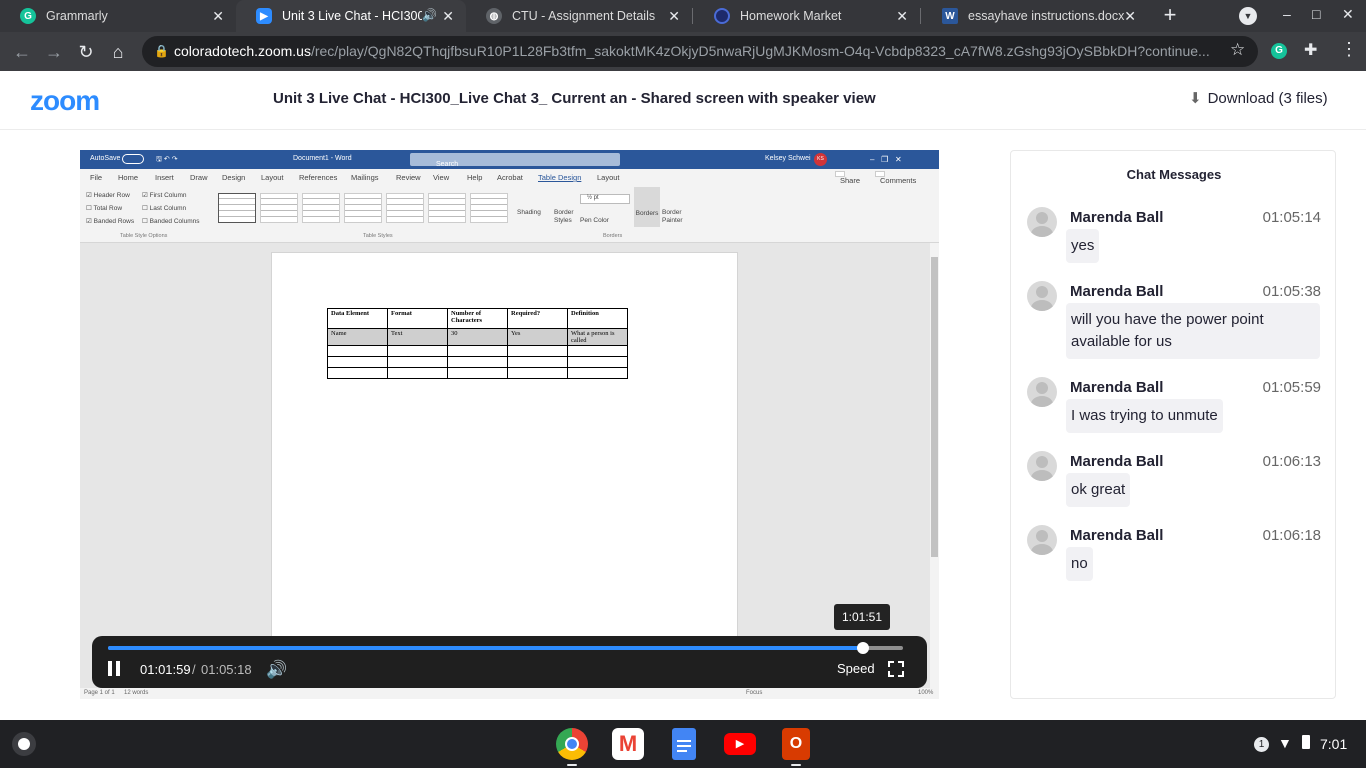 The height and width of the screenshot is (768, 1366). Describe the element at coordinates (647, 207) in the screenshot. I see `borders-button: Borders` at that location.